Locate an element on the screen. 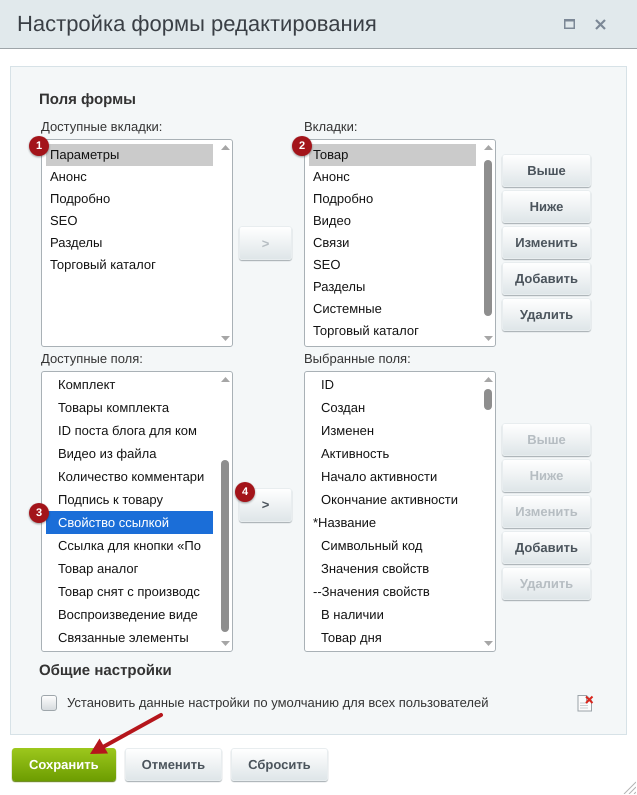 This screenshot has width=637, height=795. list-option: Активность is located at coordinates (392, 453).